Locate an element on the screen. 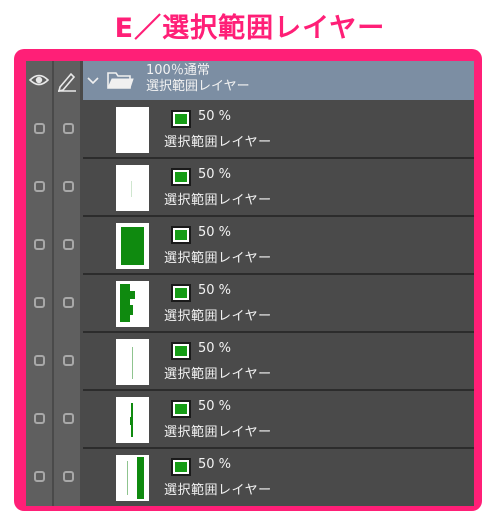 This screenshot has width=500, height=525. folder-info: 100％通常 選択範囲レイヤー is located at coordinates (198, 79).